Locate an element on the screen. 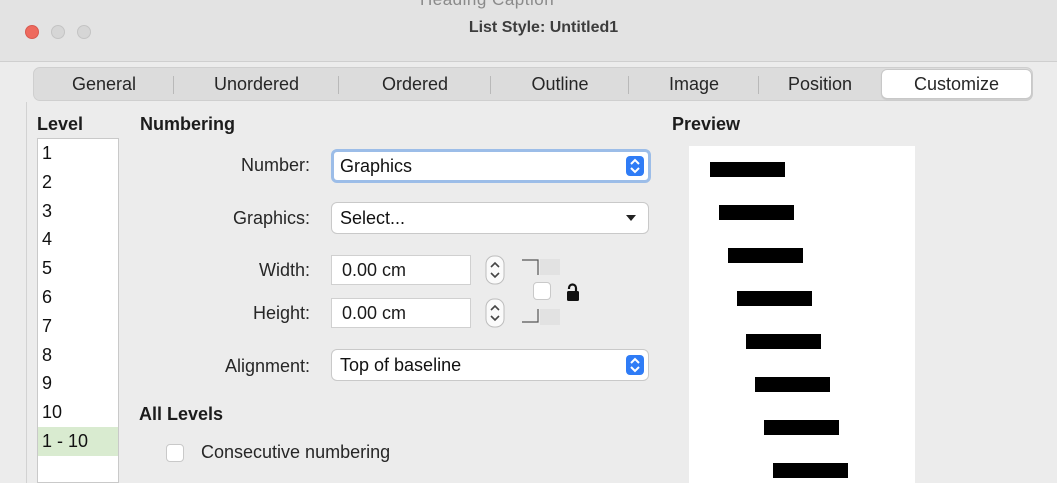 This screenshot has width=1057, height=483. number-select: Graphics is located at coordinates (491, 166).